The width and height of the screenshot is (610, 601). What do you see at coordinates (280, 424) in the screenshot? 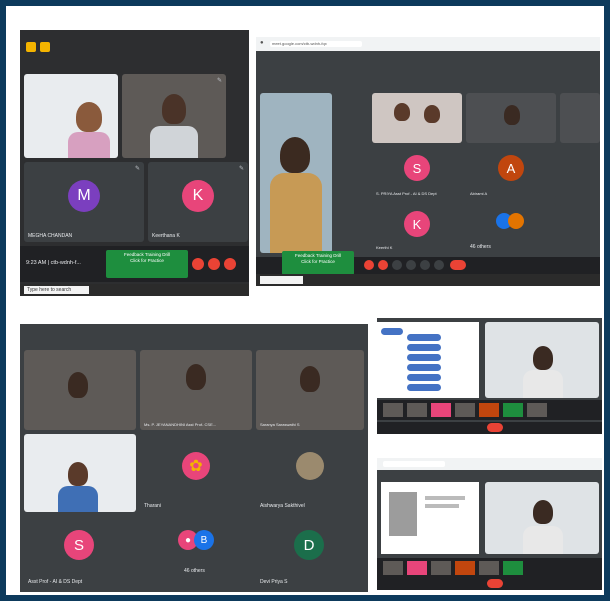
I see `participant-name: Saranya Saraswathi S` at bounding box center [280, 424].